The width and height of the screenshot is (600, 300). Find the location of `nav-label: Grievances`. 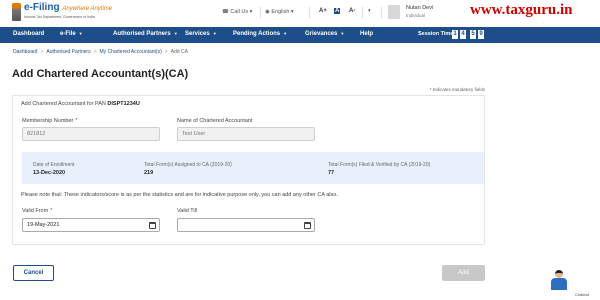

nav-label: Grievances is located at coordinates (321, 34).